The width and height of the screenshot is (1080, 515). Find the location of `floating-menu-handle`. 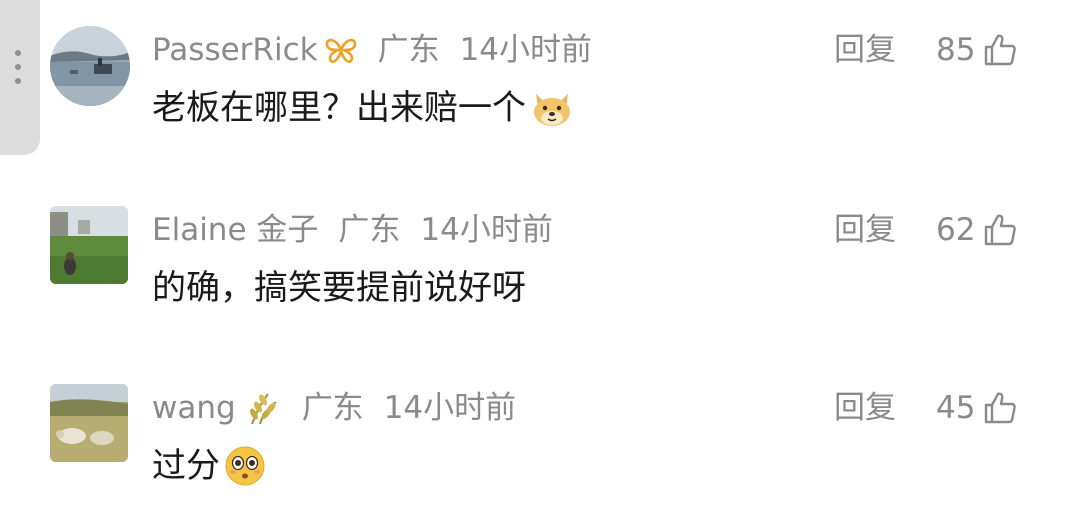

floating-menu-handle is located at coordinates (20, 77).